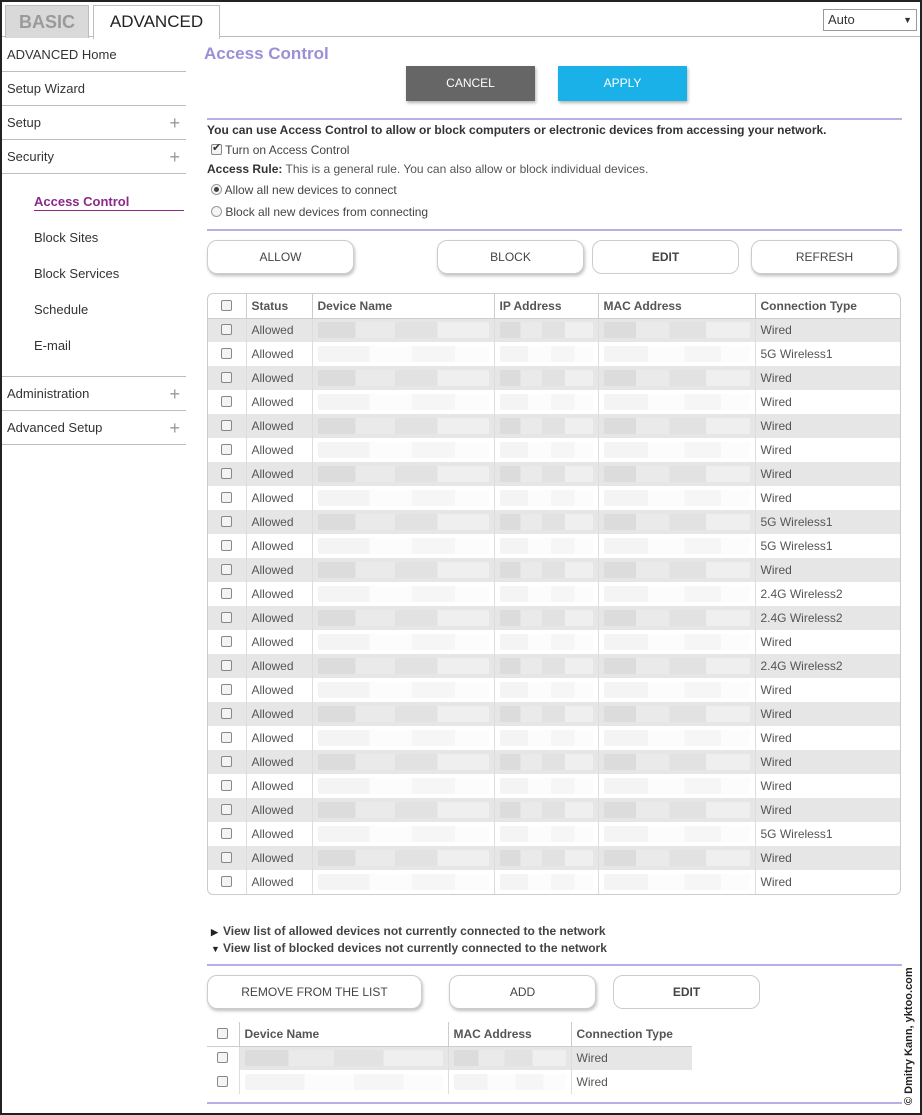  Describe the element at coordinates (686, 992) in the screenshot. I see `blocked-edit-button: EDIT` at that location.